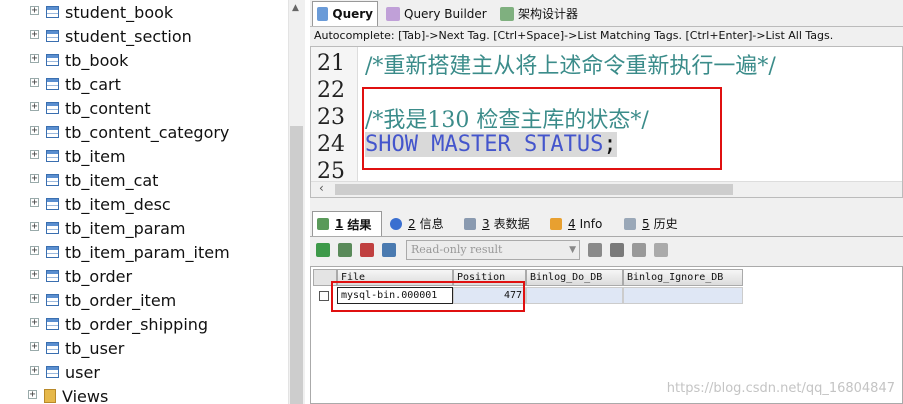 The width and height of the screenshot is (903, 404). I want to click on result-toolbar: Read-only result ▼, so click(606, 251).